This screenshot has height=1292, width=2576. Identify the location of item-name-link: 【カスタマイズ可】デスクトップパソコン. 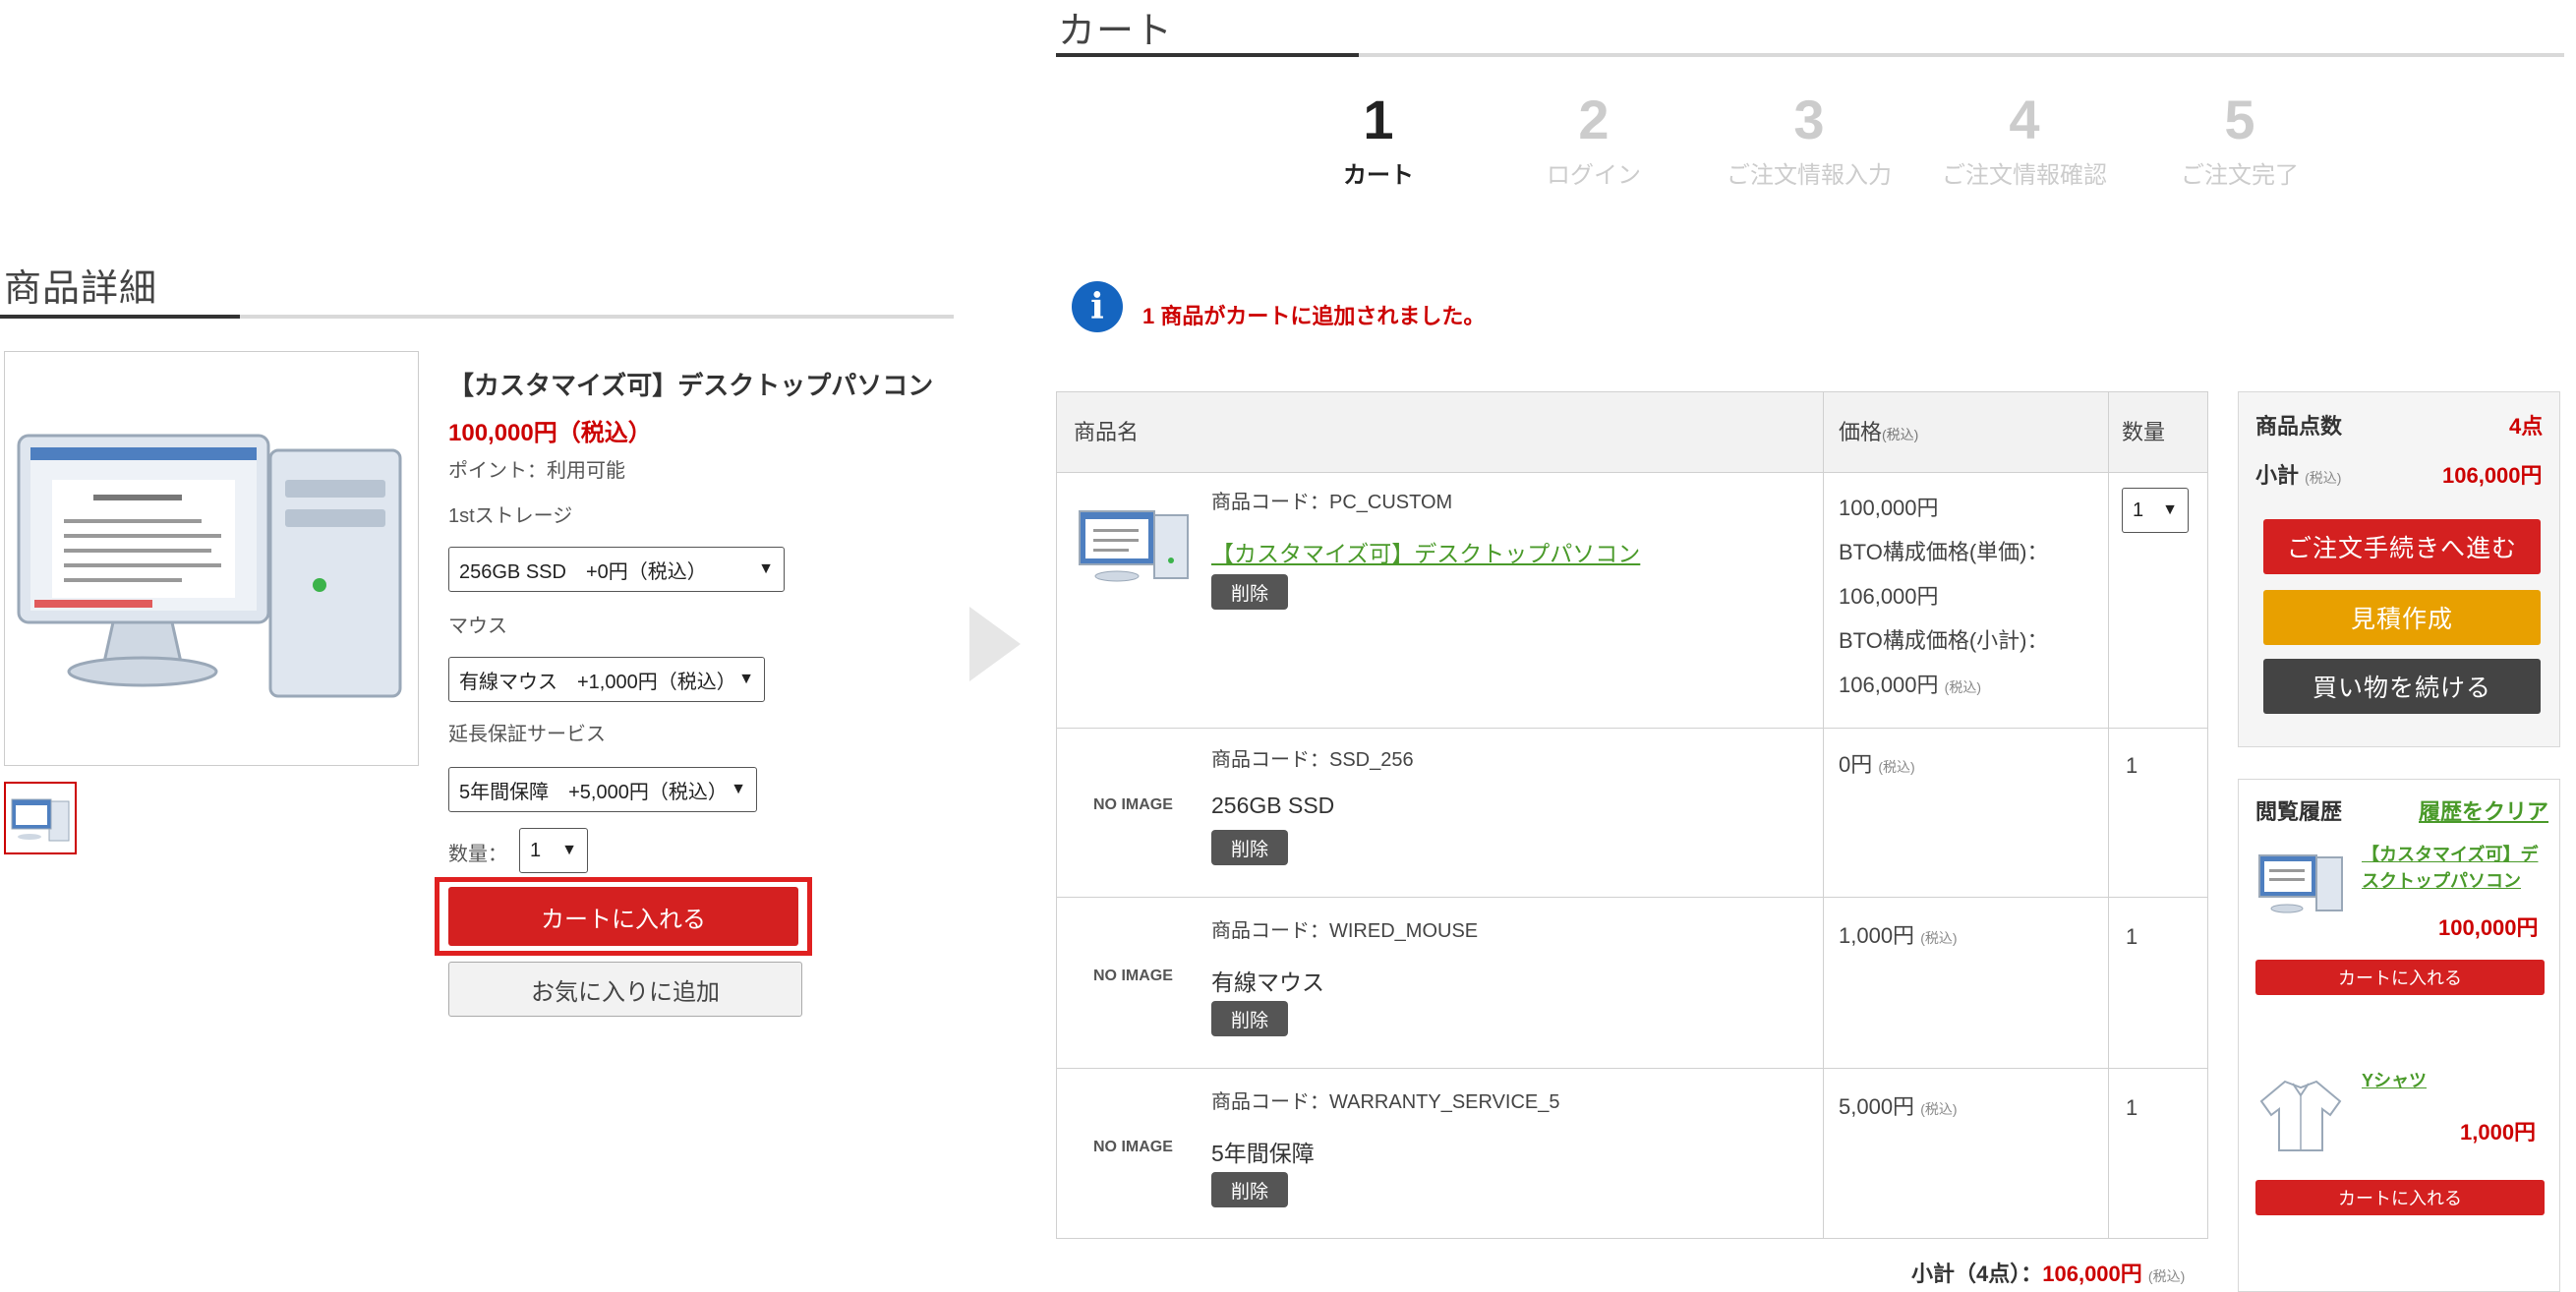
(1425, 551).